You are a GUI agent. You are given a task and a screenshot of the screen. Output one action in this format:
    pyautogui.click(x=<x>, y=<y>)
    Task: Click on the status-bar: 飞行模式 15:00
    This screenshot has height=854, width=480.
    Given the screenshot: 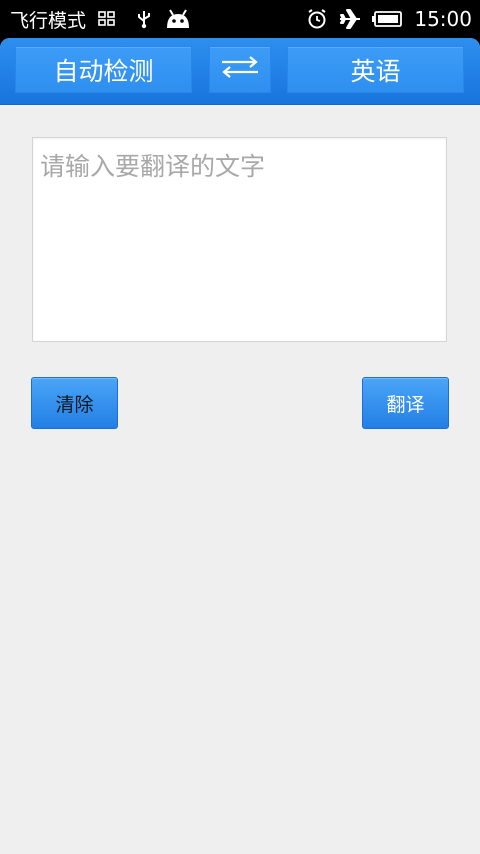 What is the action you would take?
    pyautogui.click(x=240, y=19)
    